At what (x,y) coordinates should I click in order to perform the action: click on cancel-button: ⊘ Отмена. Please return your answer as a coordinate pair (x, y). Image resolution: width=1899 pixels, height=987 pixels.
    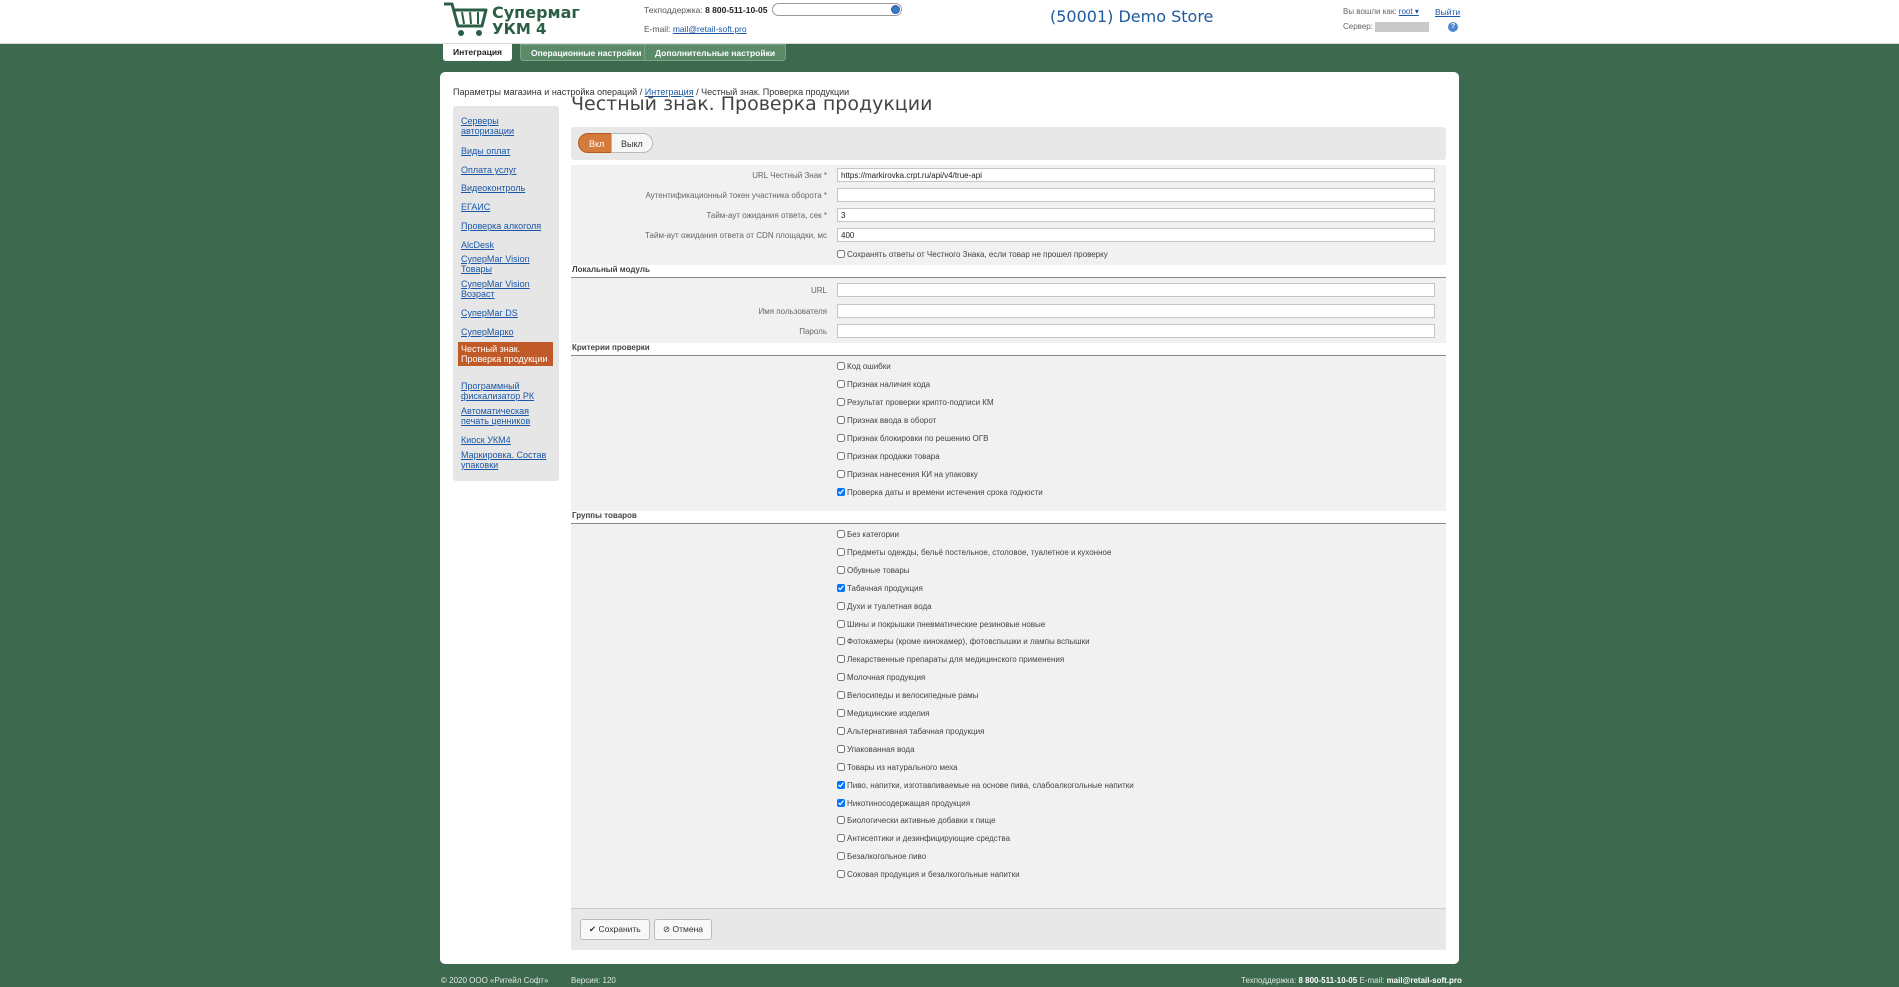
    Looking at the image, I should click on (683, 929).